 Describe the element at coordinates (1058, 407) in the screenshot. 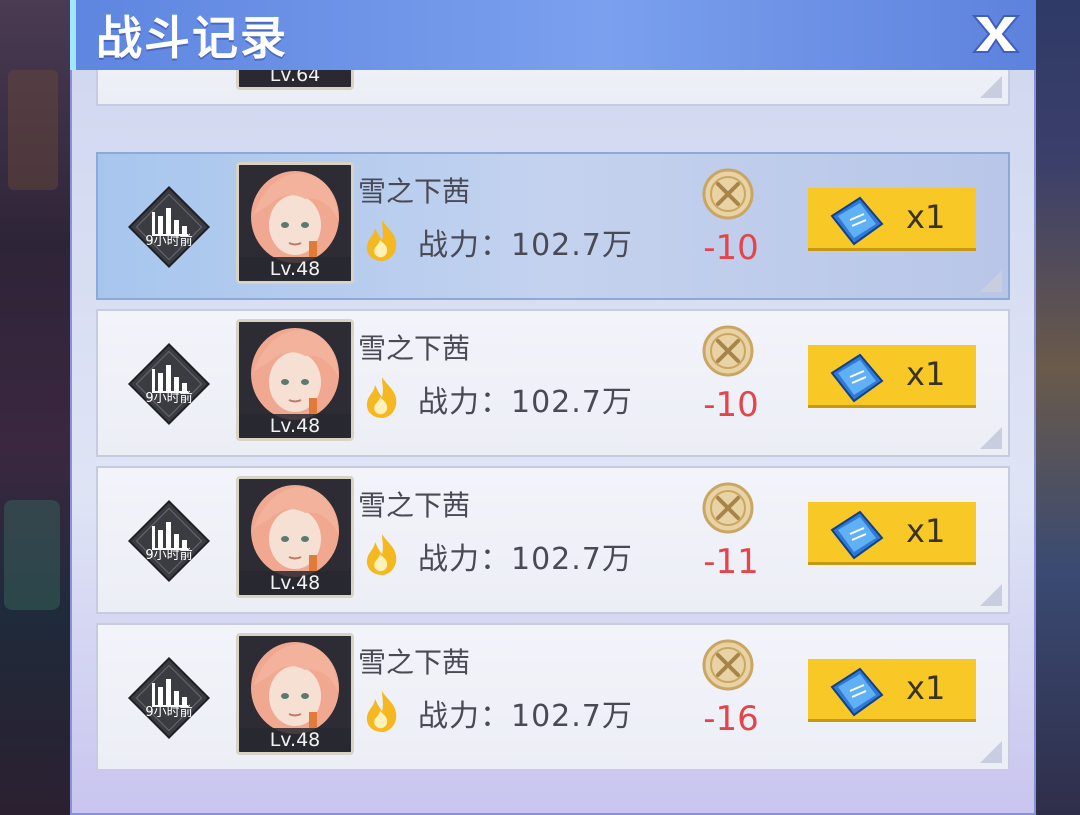

I see `background-right` at that location.